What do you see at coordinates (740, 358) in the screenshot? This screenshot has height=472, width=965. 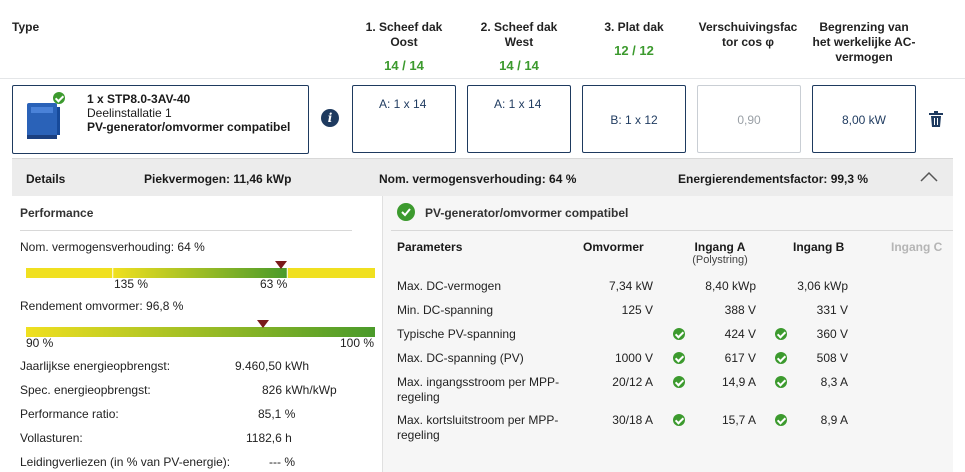 I see `input-a-value: 617 V` at bounding box center [740, 358].